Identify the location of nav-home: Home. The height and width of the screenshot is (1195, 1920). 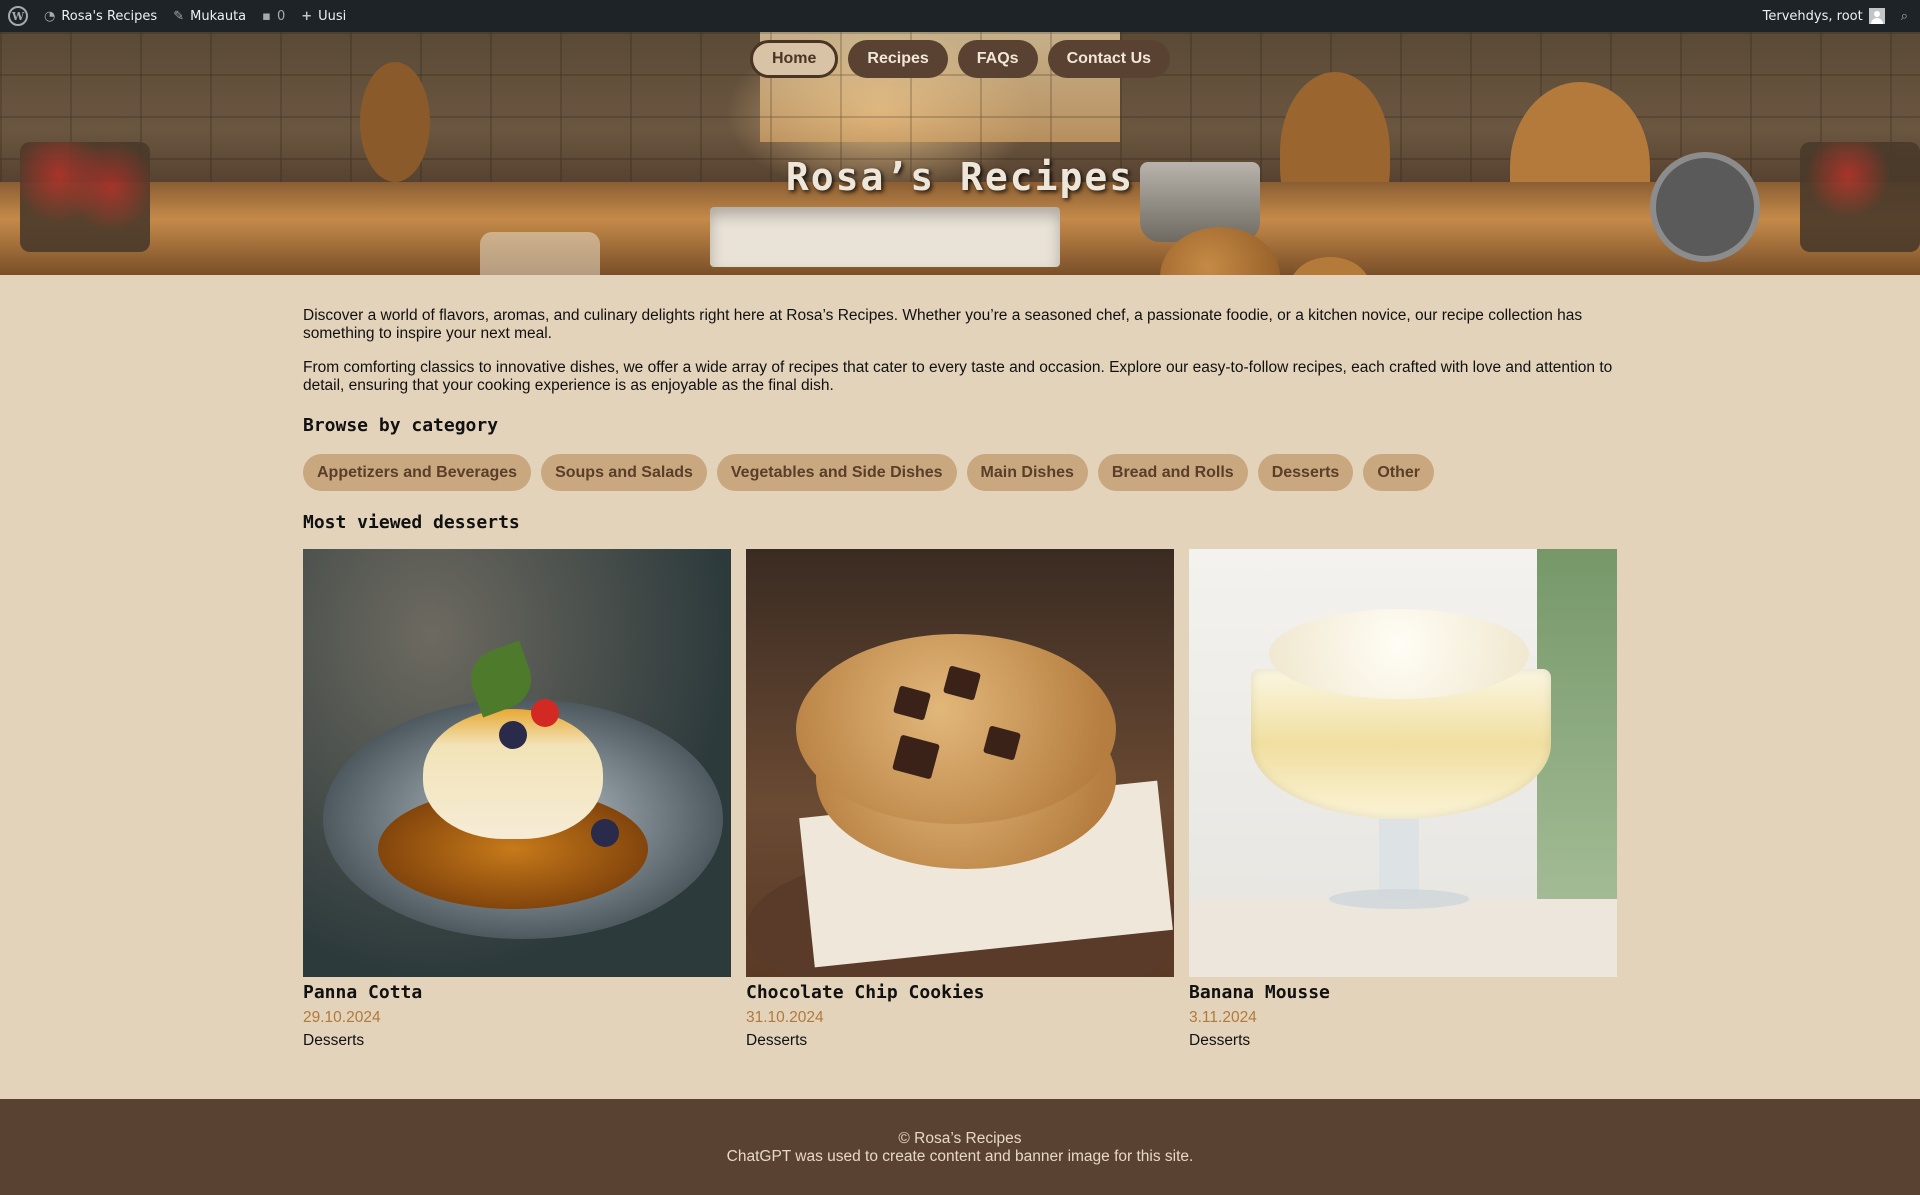
(794, 59).